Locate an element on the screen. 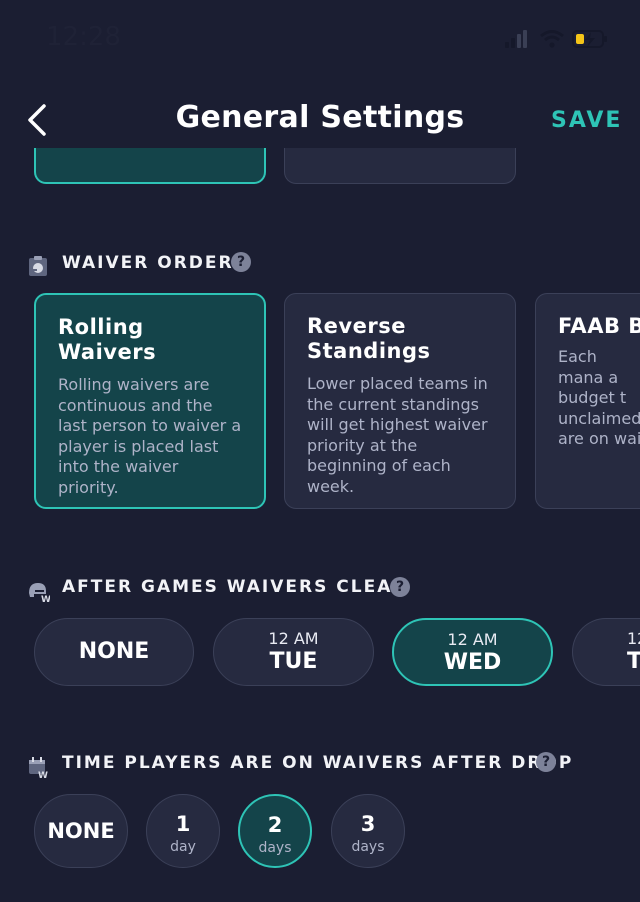 The image size is (640, 902). clear-option-none: NONE is located at coordinates (114, 652).